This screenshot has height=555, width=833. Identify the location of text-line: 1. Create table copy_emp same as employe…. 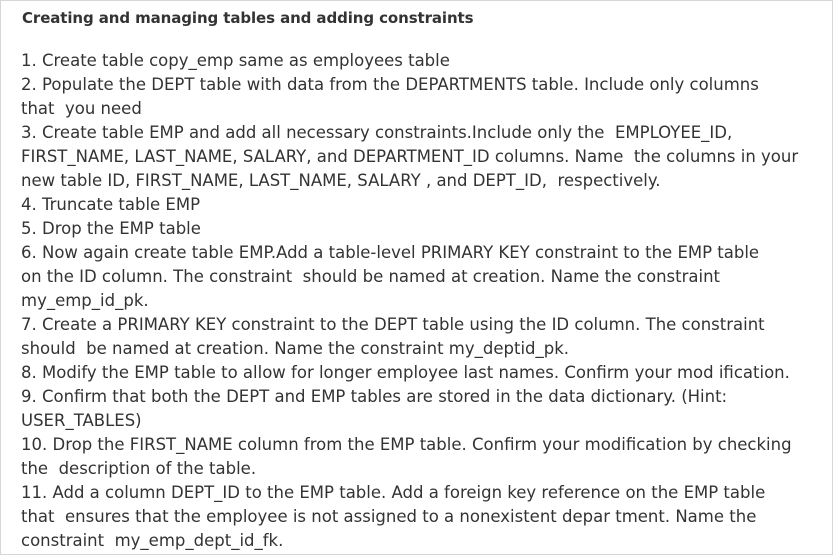
(235, 60).